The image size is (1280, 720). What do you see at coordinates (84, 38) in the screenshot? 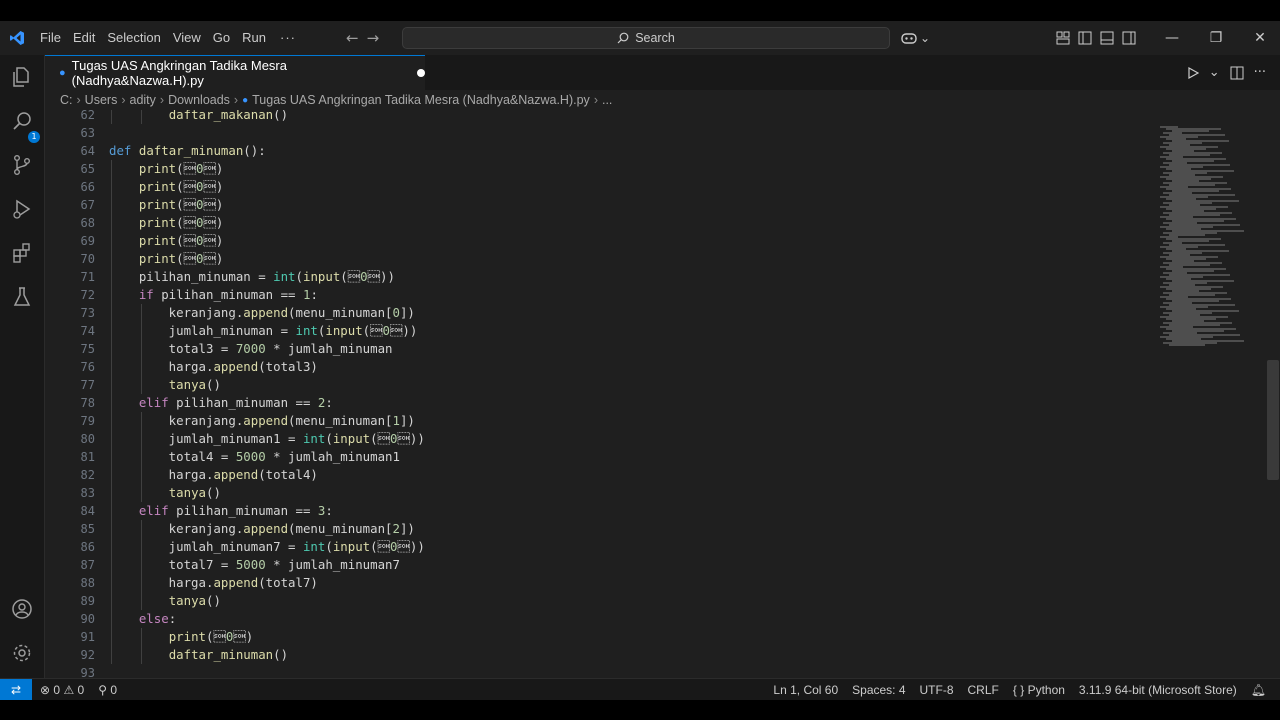
I see `menu-edit: Edit` at bounding box center [84, 38].